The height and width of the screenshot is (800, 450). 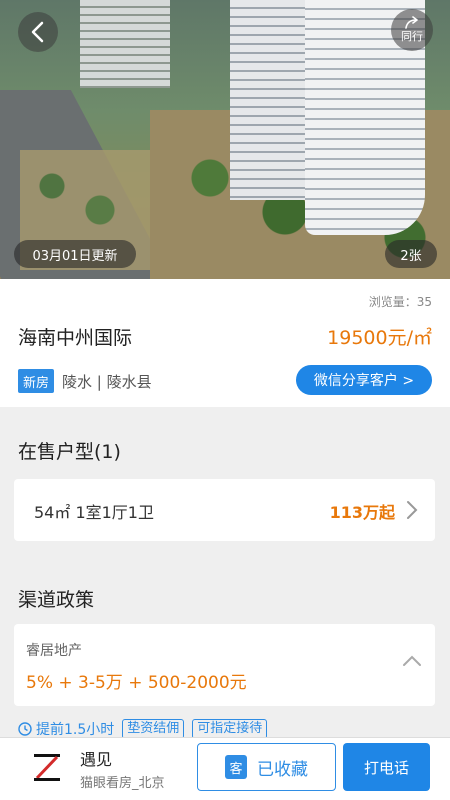 I want to click on clock-icon, so click(x=25, y=729).